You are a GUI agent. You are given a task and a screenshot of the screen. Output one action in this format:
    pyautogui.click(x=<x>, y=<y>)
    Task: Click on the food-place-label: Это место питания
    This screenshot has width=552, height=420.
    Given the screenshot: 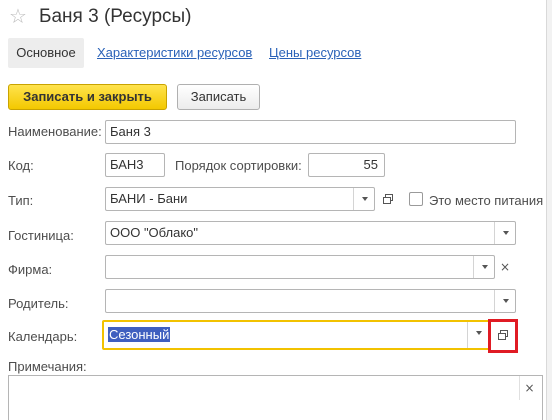 What is the action you would take?
    pyautogui.click(x=486, y=200)
    